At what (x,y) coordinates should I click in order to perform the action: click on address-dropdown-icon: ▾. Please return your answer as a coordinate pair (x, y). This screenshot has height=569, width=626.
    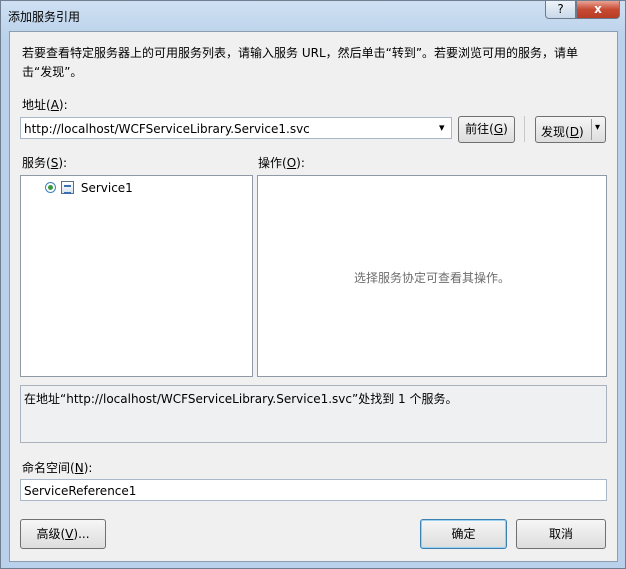
    Looking at the image, I should click on (442, 127).